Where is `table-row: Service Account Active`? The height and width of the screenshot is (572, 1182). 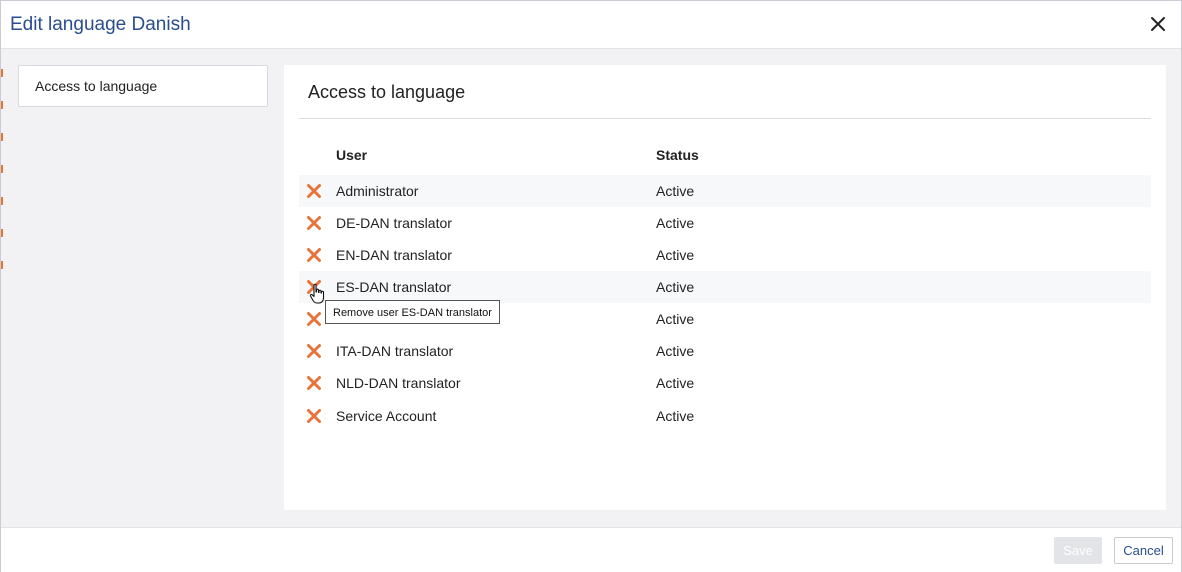
table-row: Service Account Active is located at coordinates (725, 416).